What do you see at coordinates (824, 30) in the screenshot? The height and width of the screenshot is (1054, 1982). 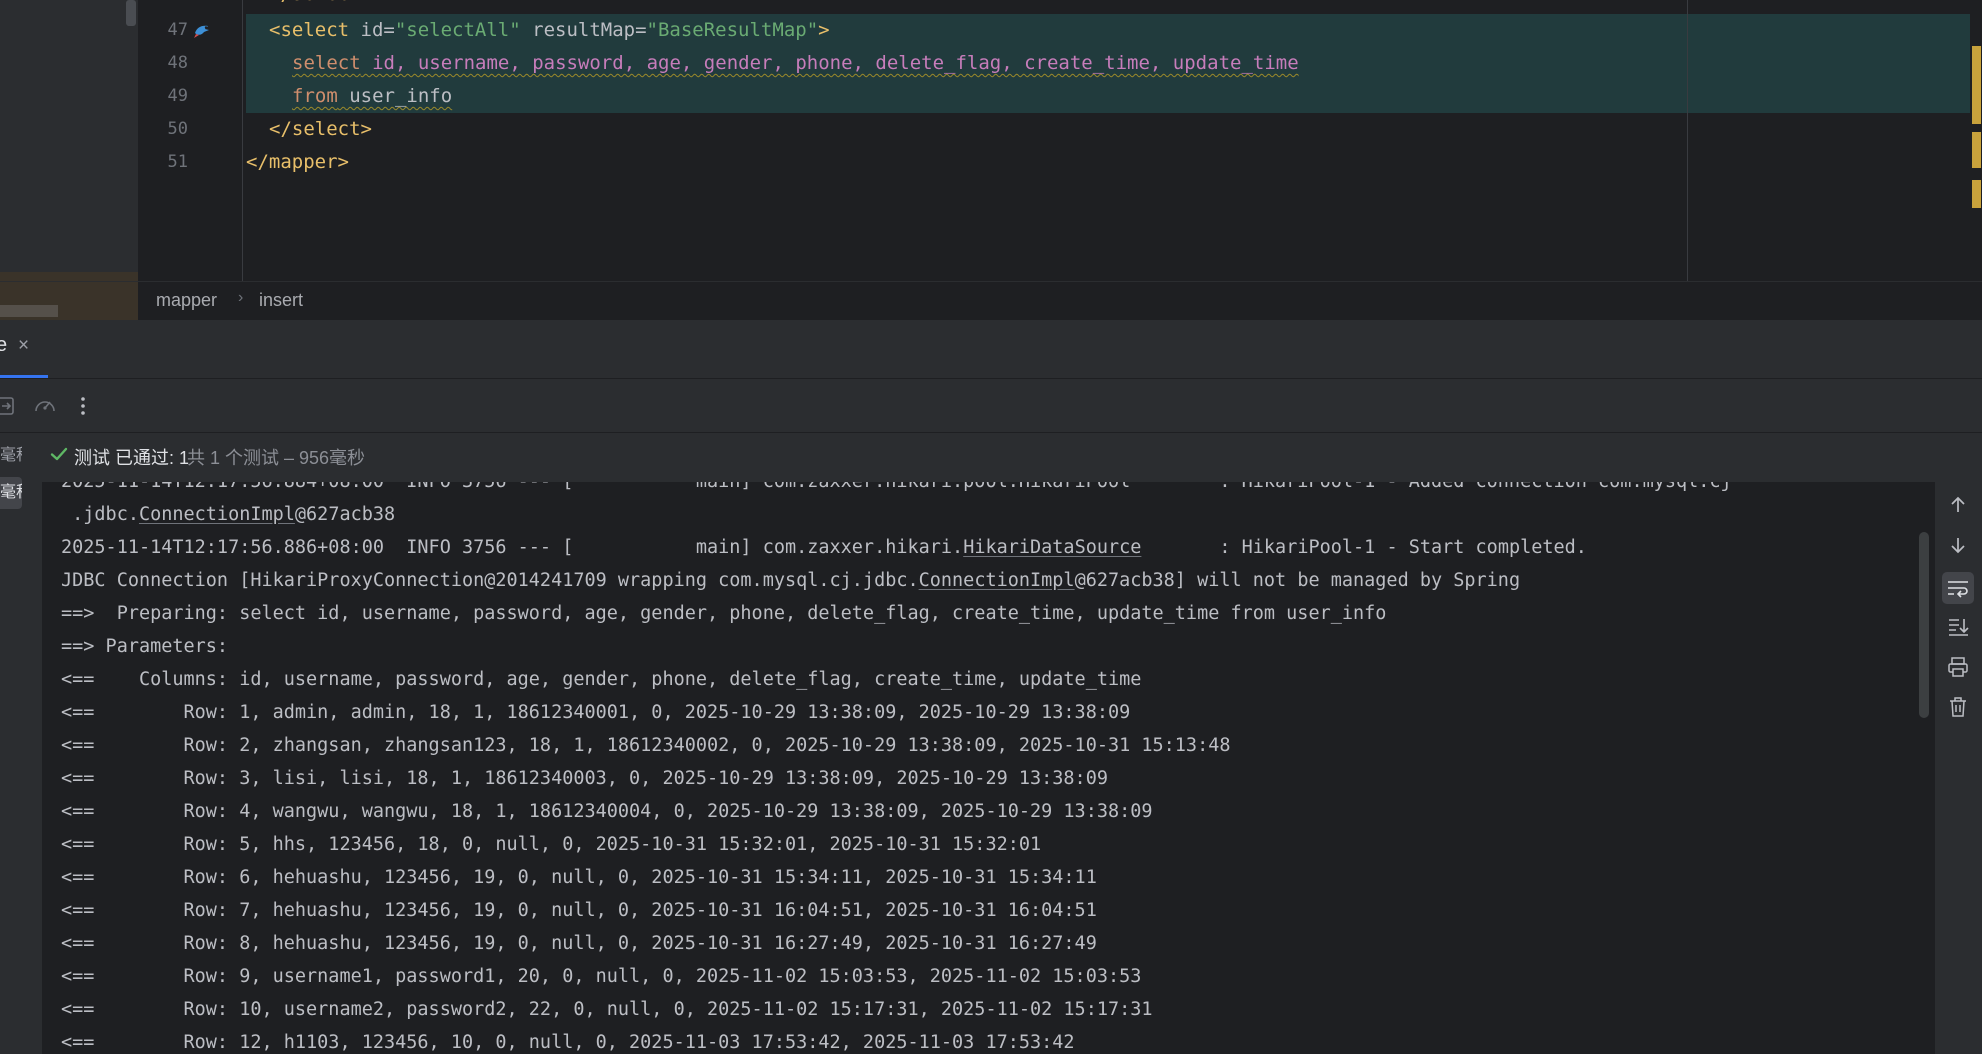 I see `xml-bracket: >` at bounding box center [824, 30].